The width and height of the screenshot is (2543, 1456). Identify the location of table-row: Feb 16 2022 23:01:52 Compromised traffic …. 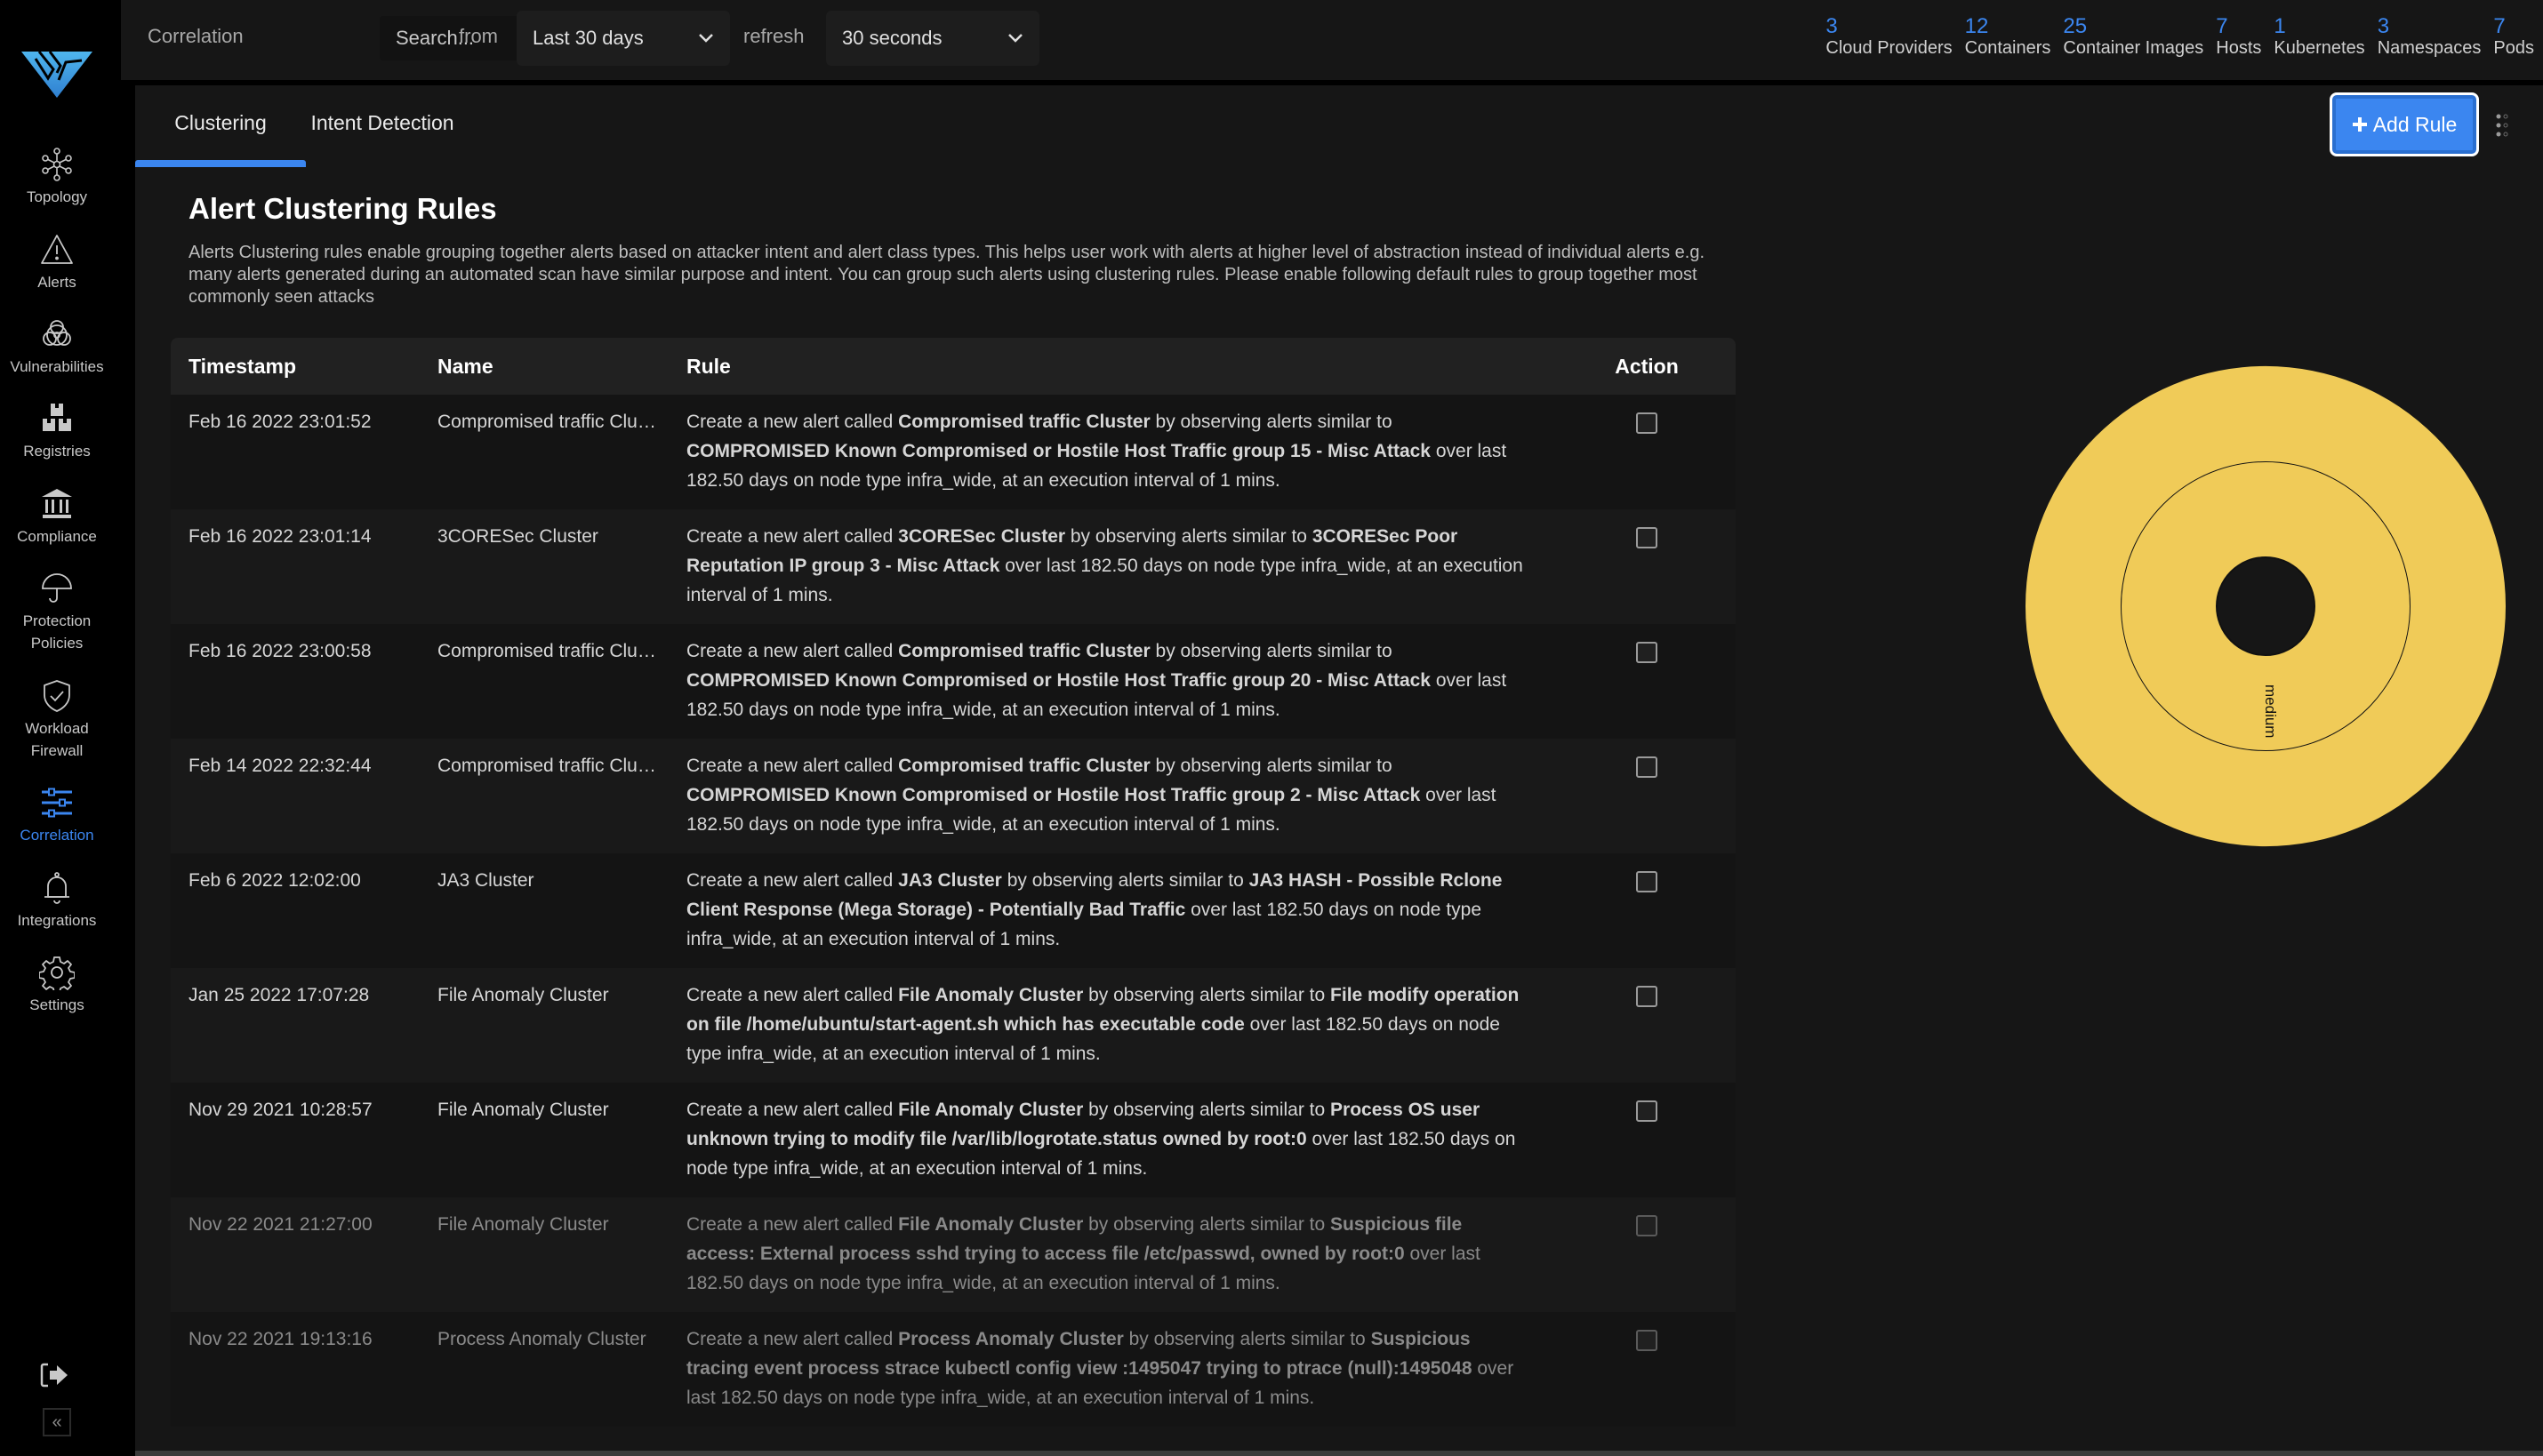
(953, 452).